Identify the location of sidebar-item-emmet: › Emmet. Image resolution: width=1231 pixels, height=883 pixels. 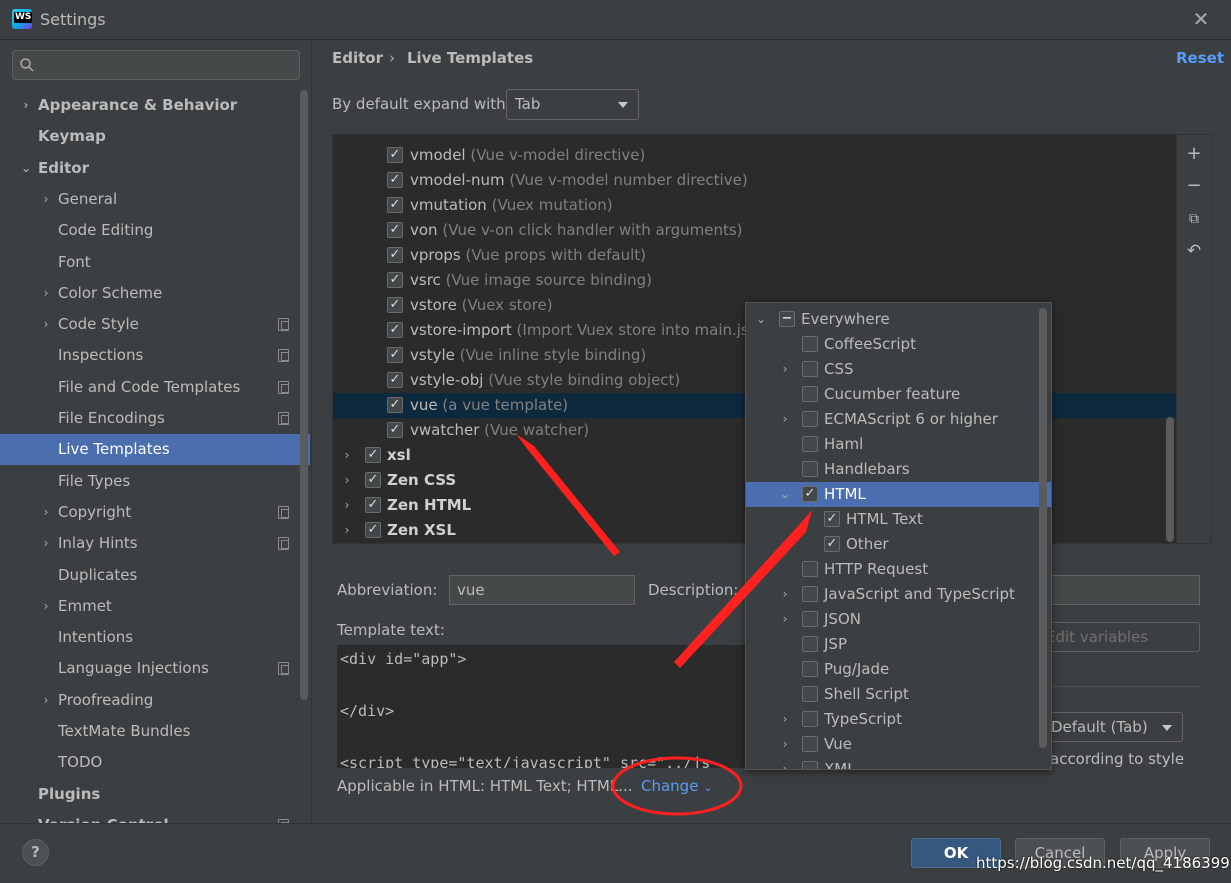
(155, 606).